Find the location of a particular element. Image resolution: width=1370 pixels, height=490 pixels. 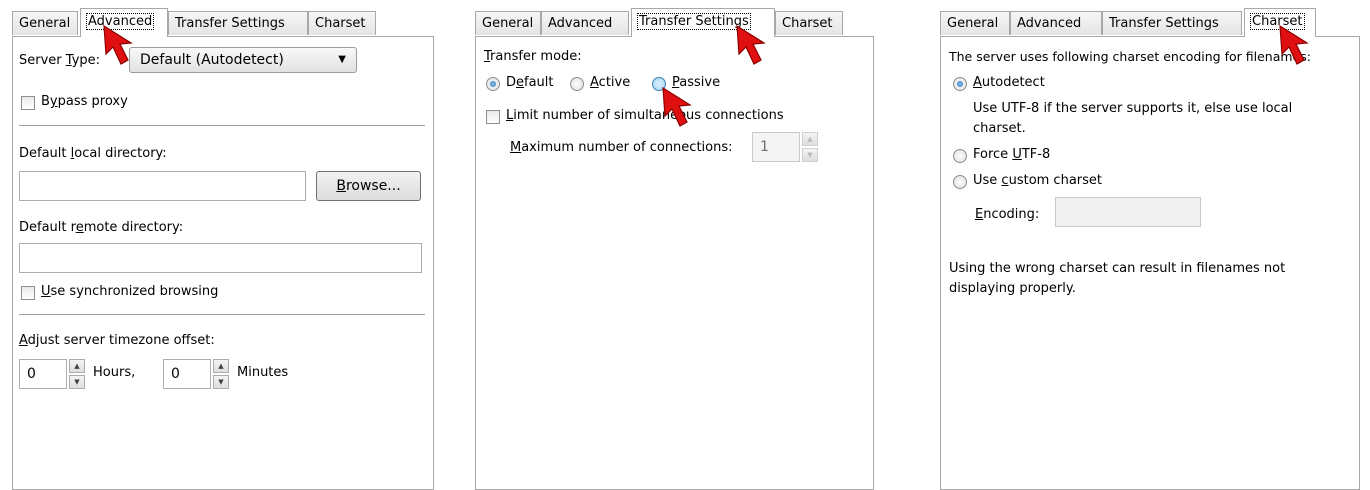

hours-input: 0 is located at coordinates (43, 374).